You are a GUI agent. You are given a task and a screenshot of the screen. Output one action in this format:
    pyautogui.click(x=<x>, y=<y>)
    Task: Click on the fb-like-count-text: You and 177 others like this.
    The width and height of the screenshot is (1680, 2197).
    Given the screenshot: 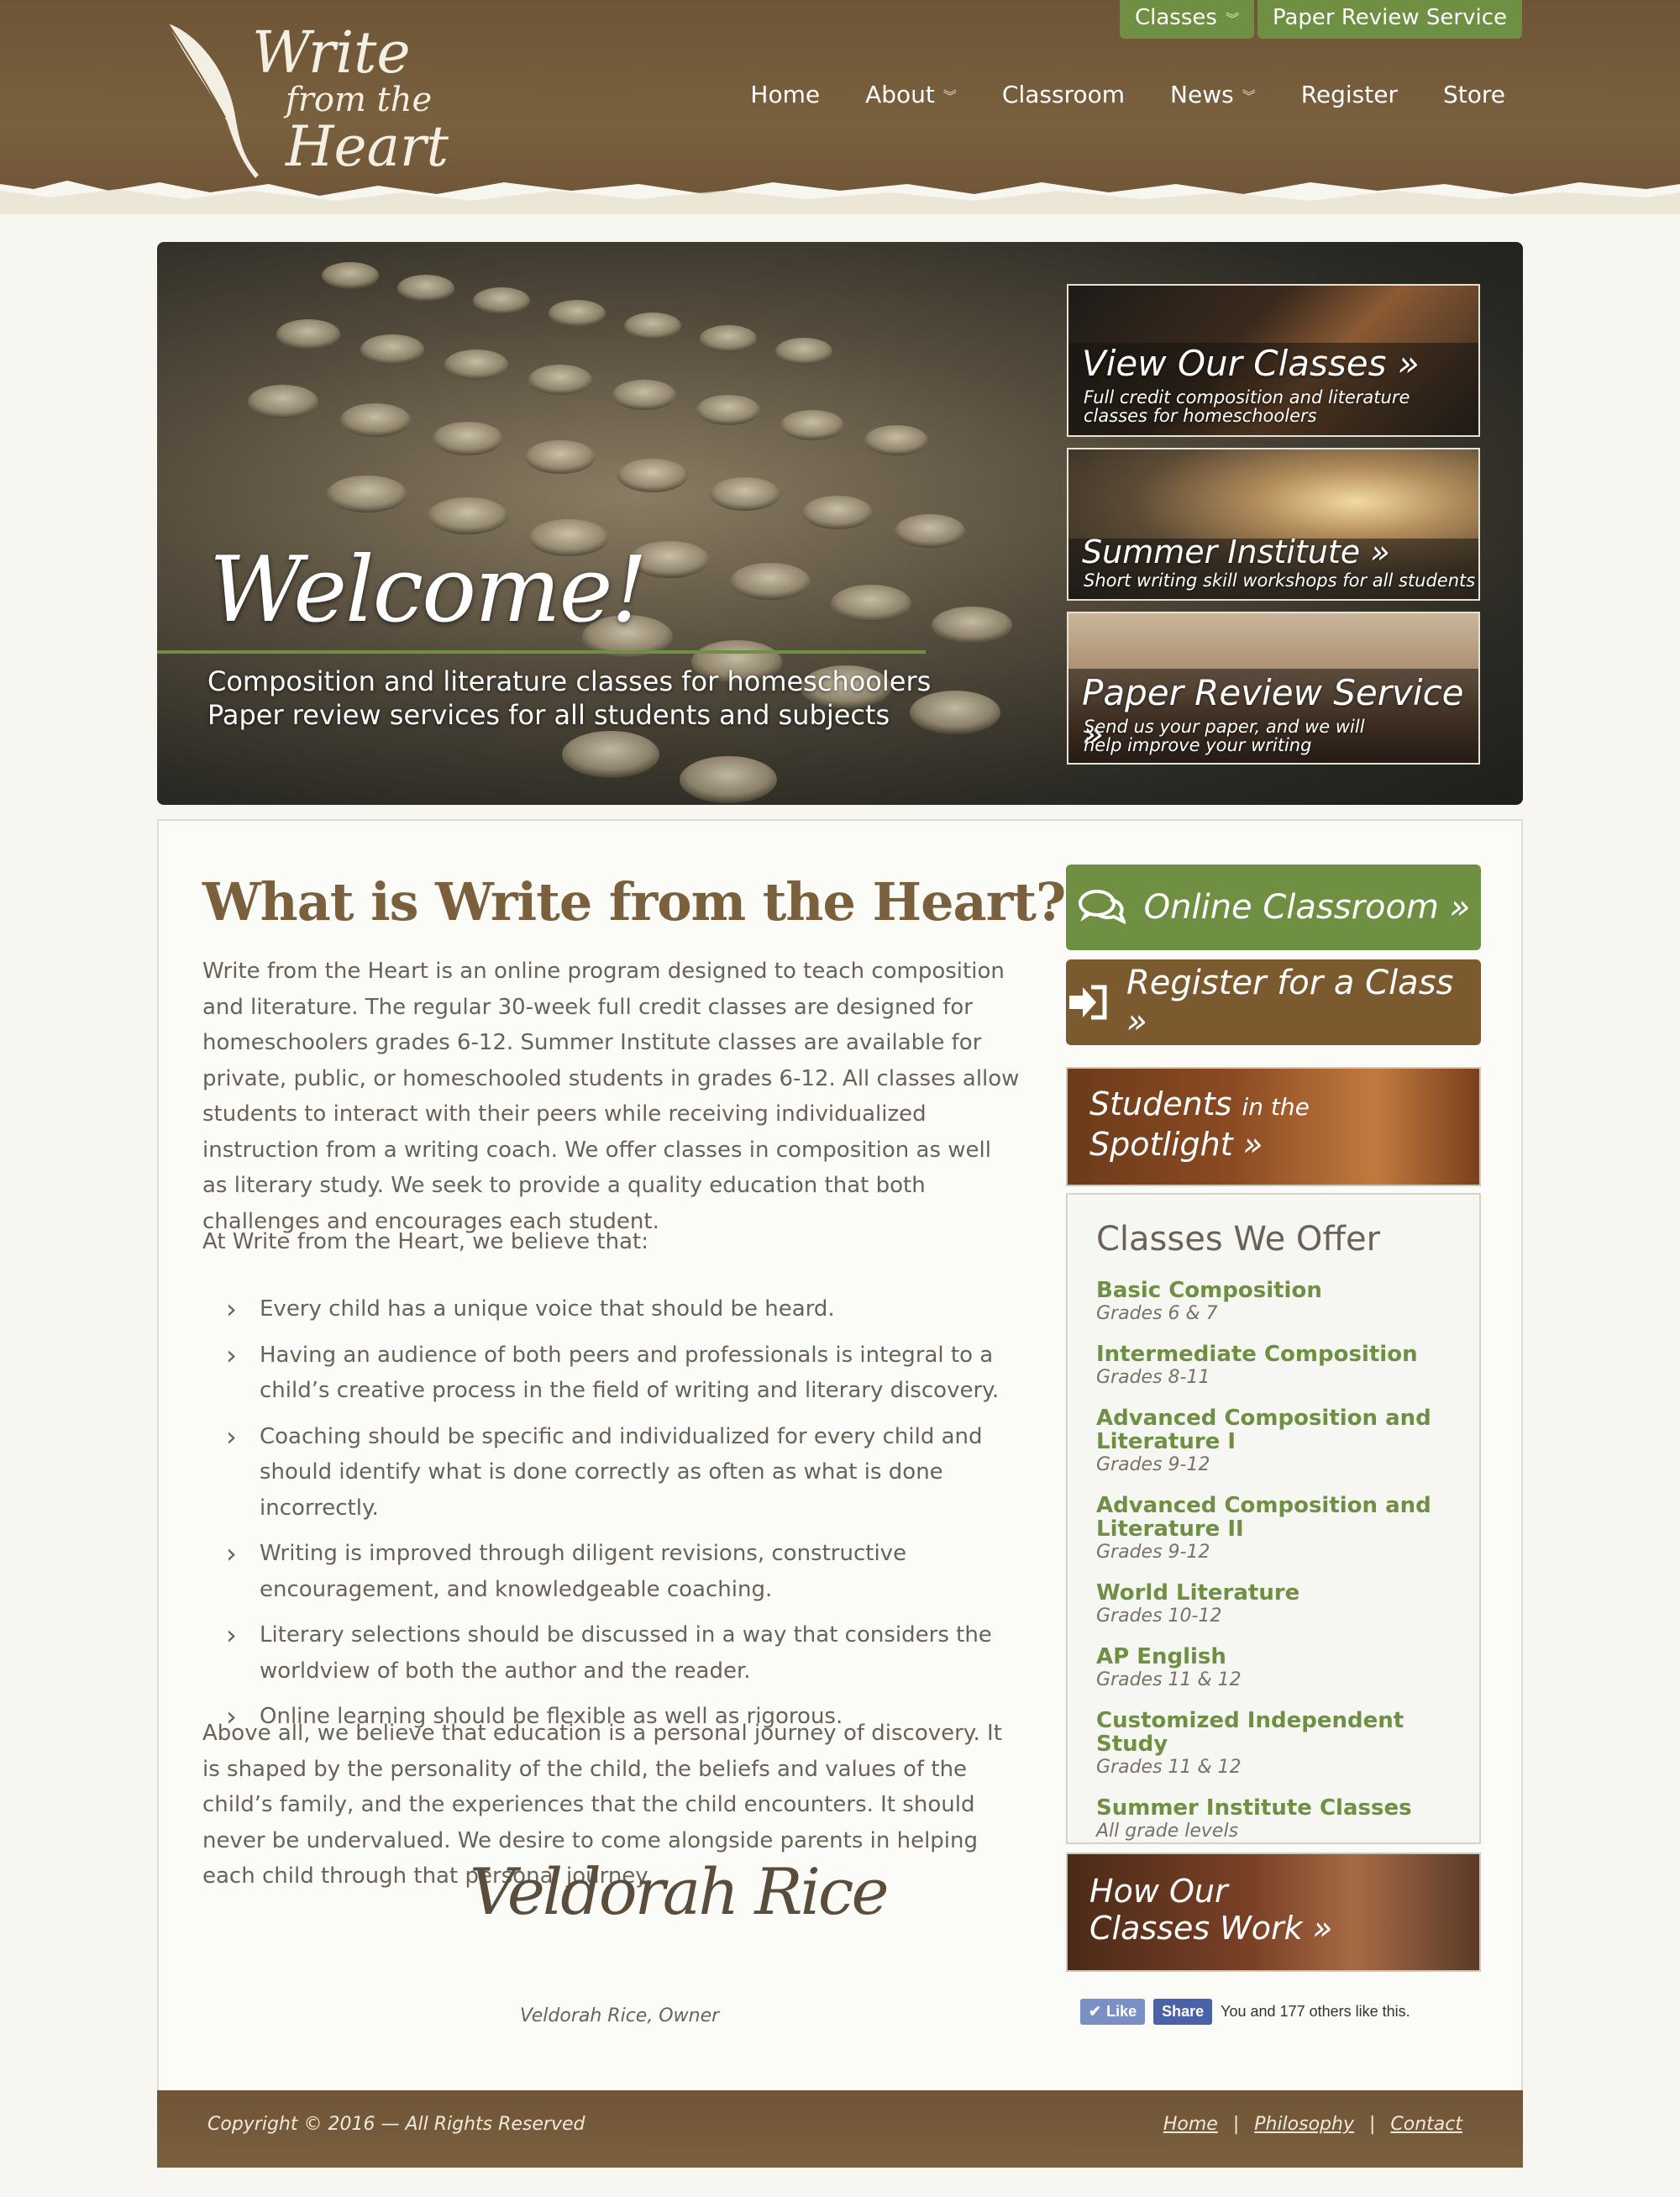 What is the action you would take?
    pyautogui.click(x=1315, y=2011)
    